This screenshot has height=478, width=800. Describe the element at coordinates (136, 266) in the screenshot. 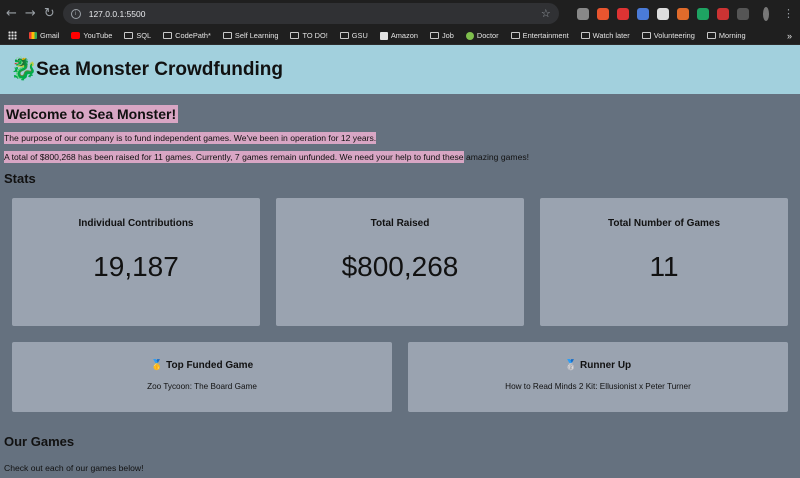

I see `stat-value: 19,187` at that location.